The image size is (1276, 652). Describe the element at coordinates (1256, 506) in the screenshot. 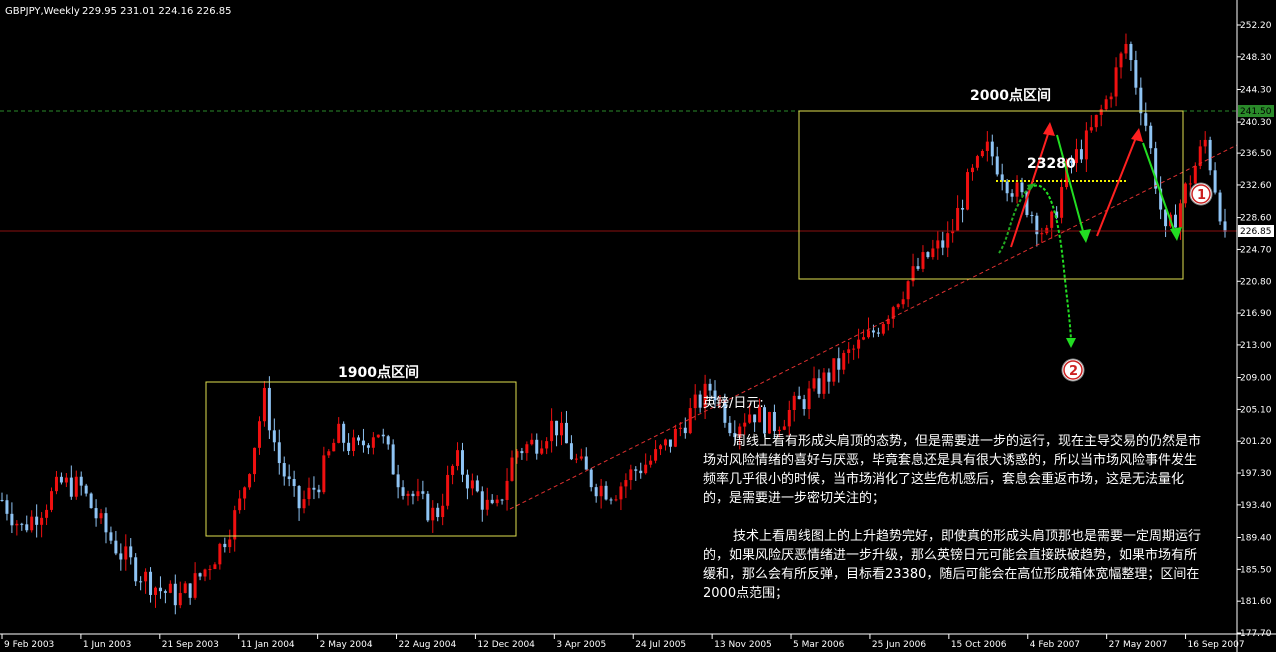

I see `price-tick-label: 193.40` at that location.